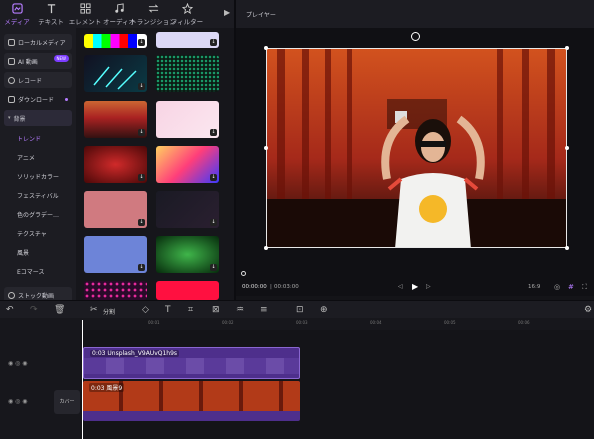 The image size is (594, 439). I want to click on face-detect-icon: ⊡, so click(300, 310).